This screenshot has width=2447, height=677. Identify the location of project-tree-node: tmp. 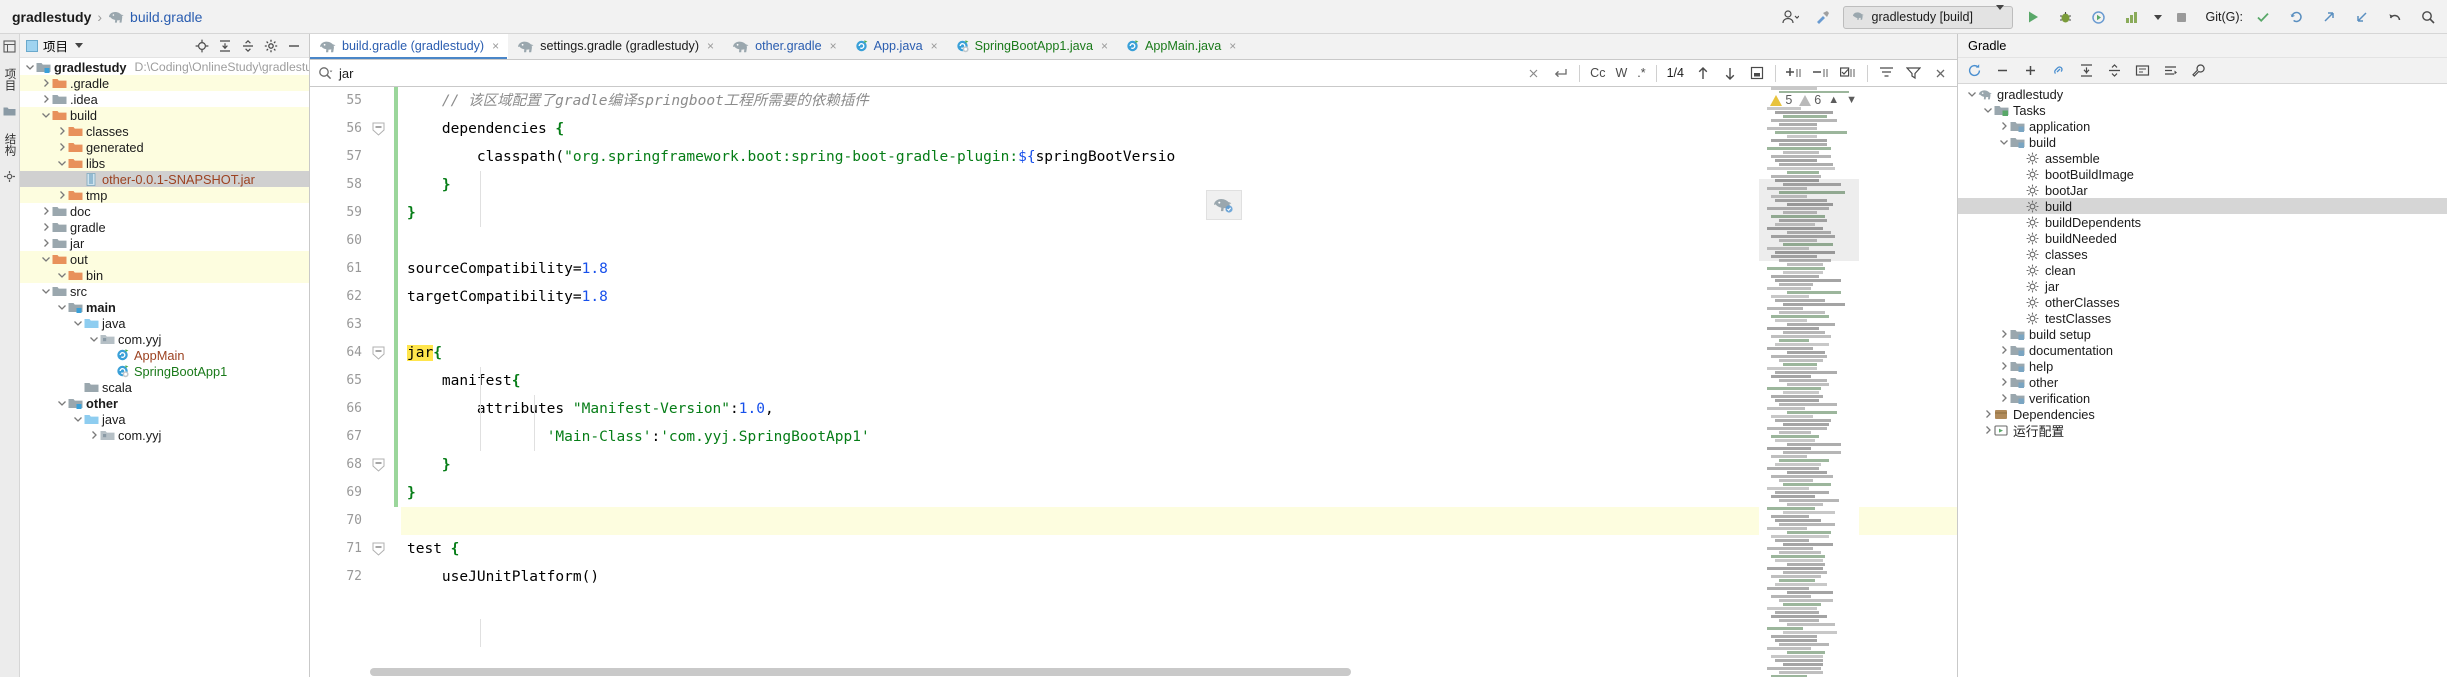
(164, 195).